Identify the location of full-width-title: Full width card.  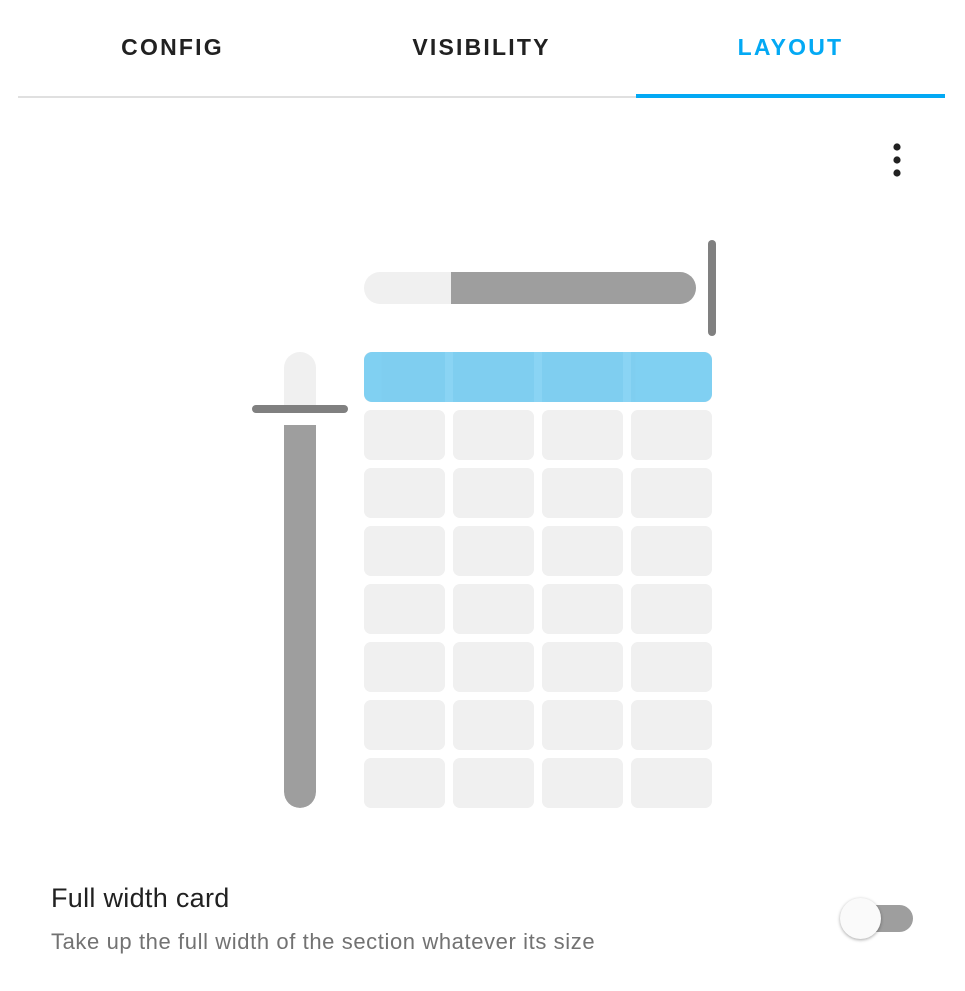
(140, 898).